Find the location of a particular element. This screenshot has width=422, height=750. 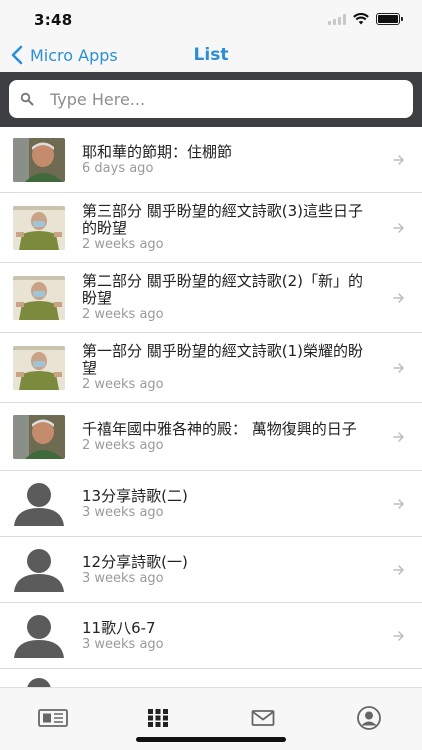

list-item: 耶和華的節期：住棚節 6 days ago is located at coordinates (211, 160).